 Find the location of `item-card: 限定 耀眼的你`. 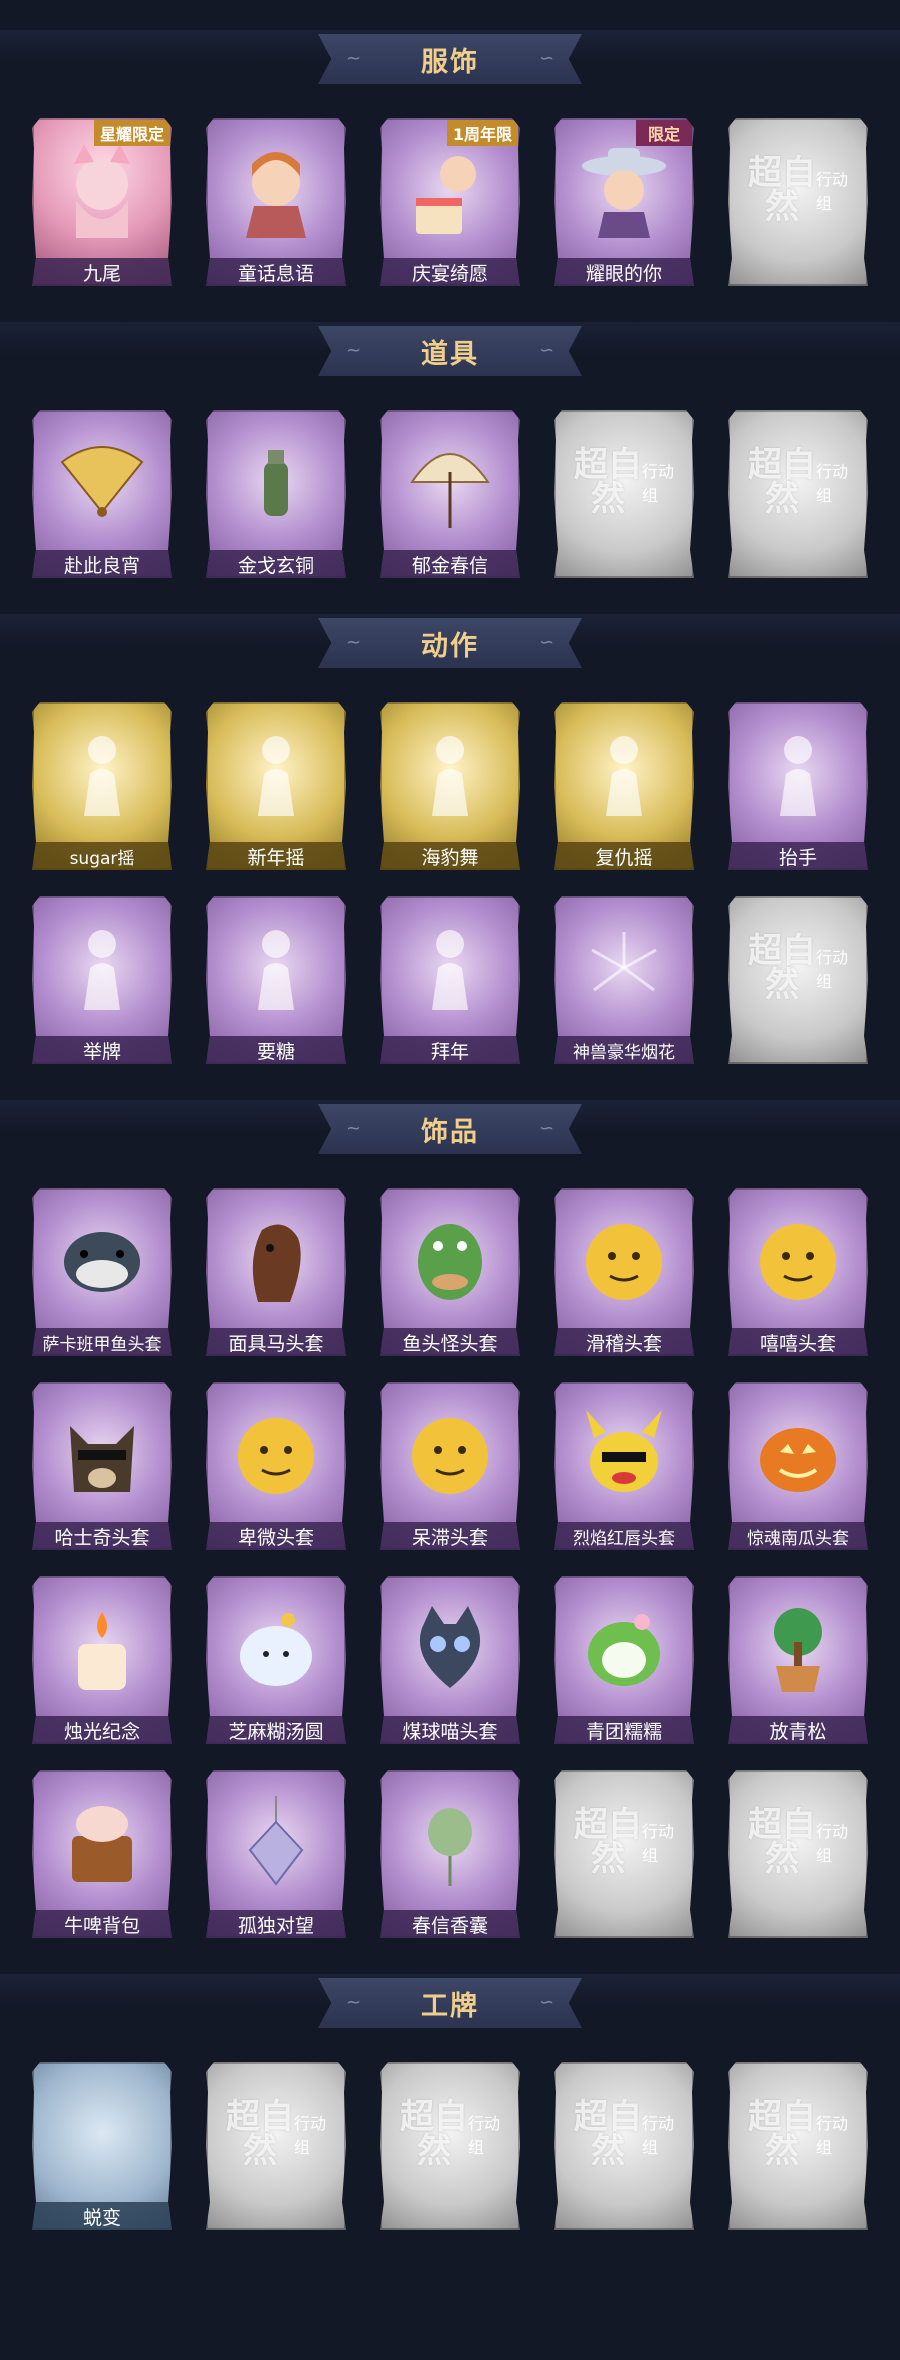

item-card: 限定 耀眼的你 is located at coordinates (624, 202).